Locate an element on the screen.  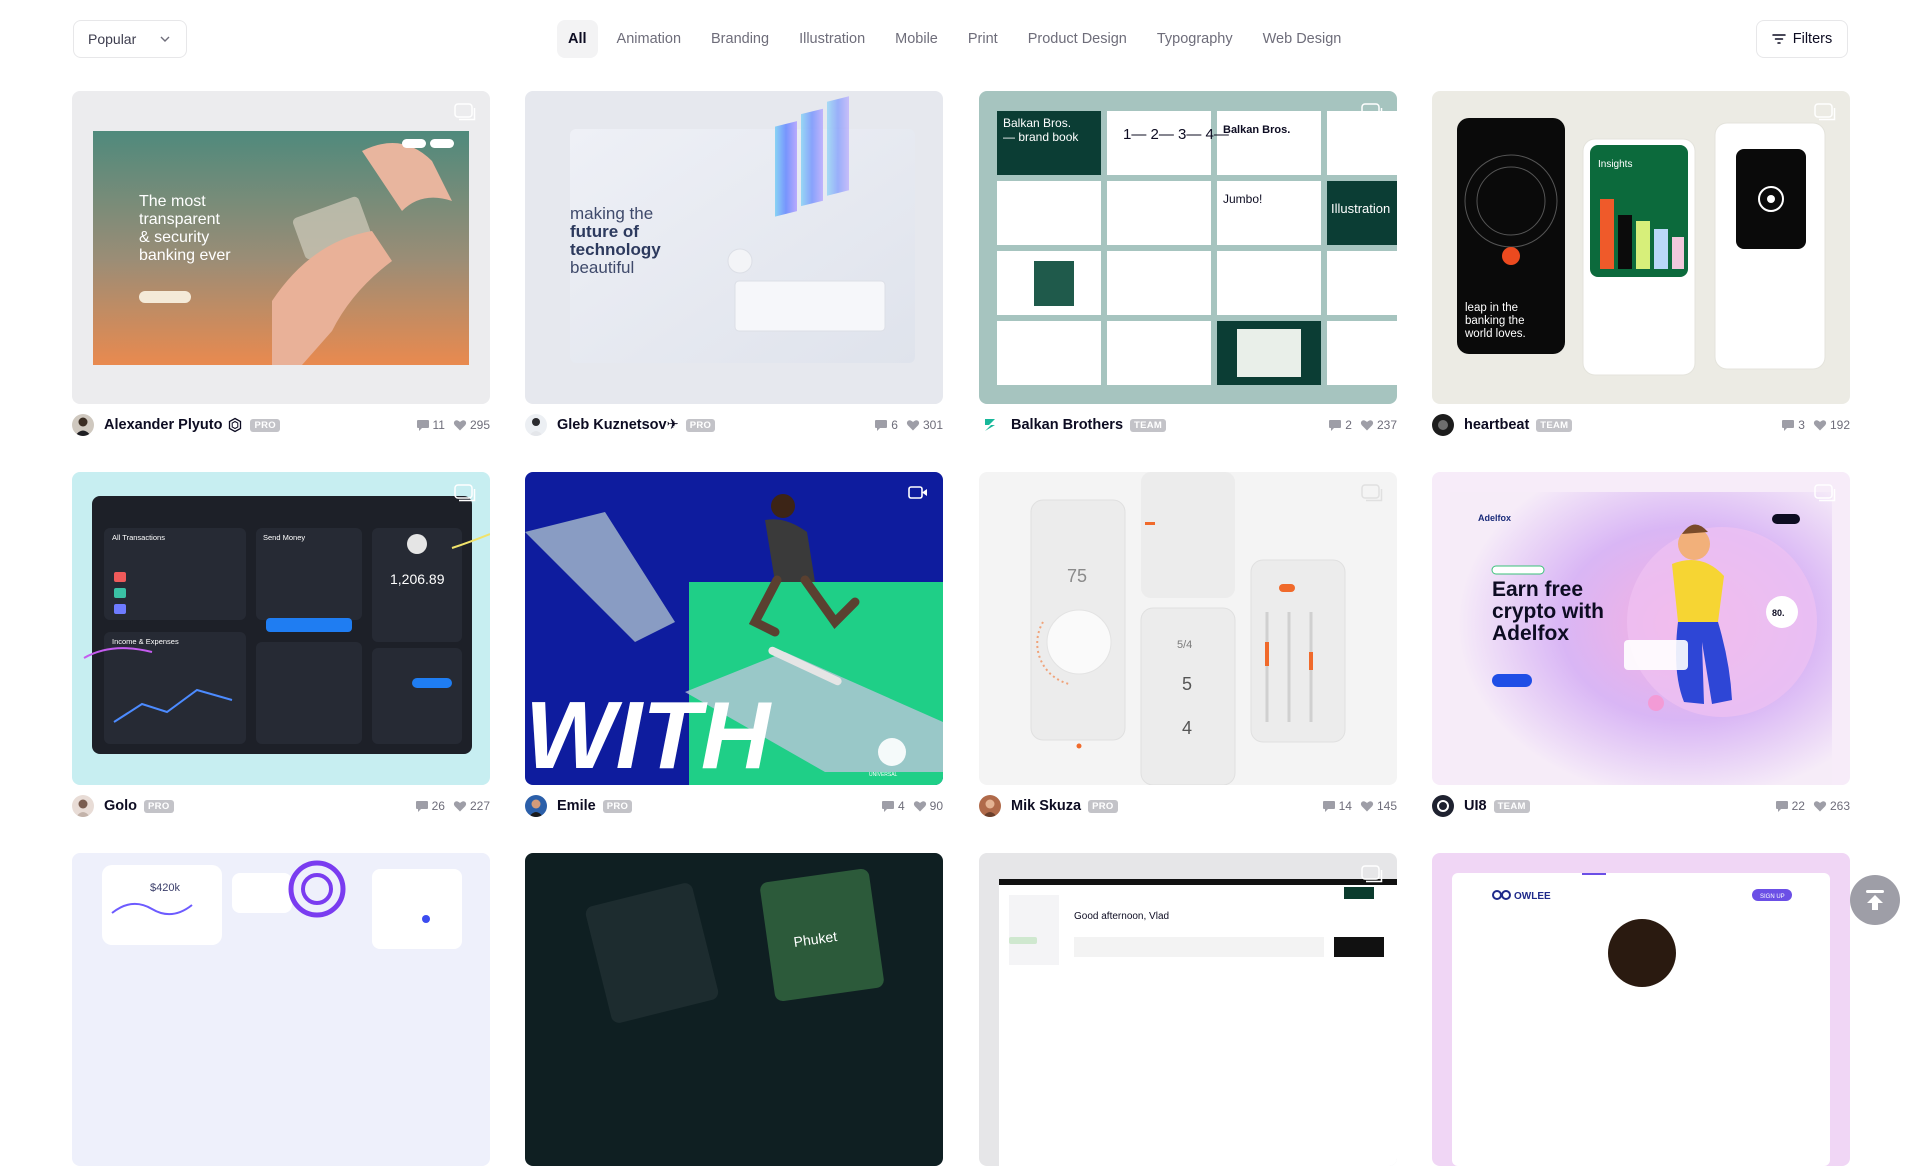
author-name: Golo is located at coordinates (120, 806).